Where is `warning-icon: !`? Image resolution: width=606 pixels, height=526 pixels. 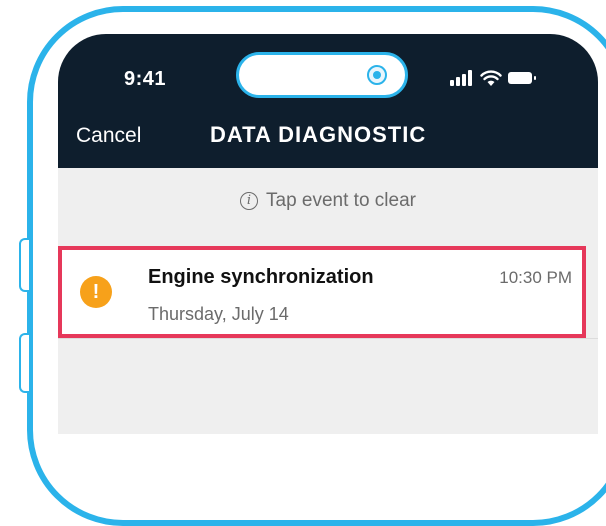
warning-icon: ! is located at coordinates (96, 292).